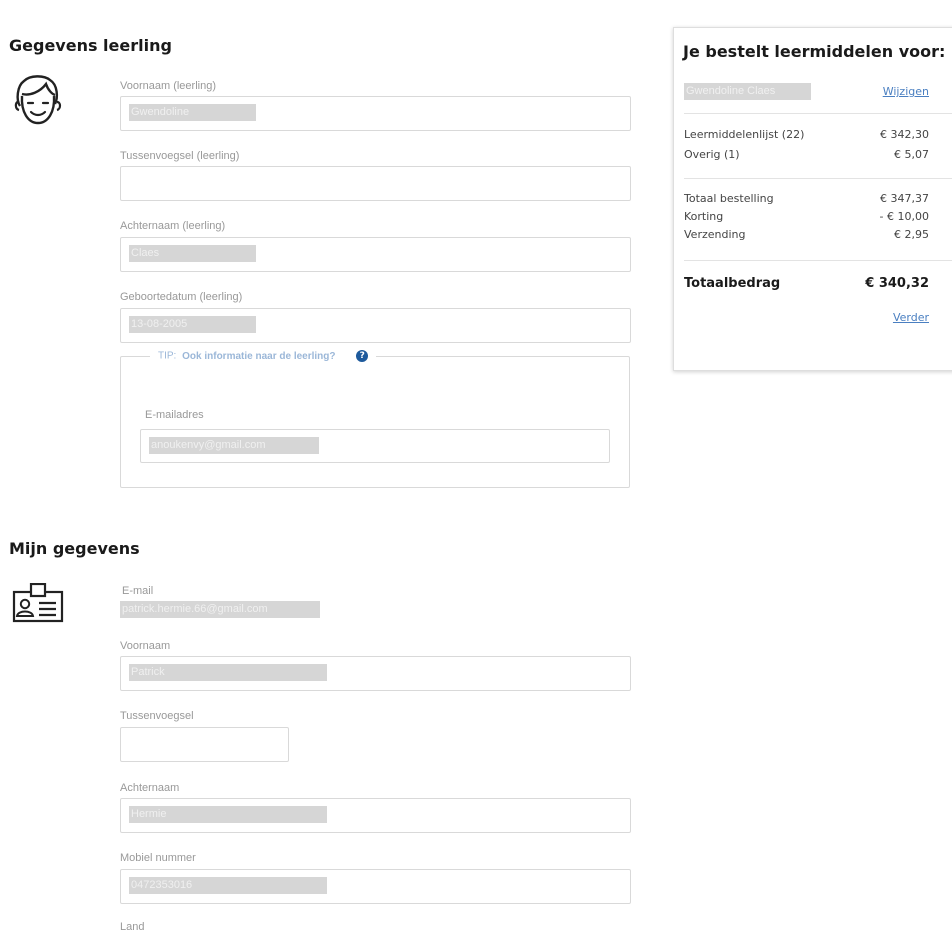 The width and height of the screenshot is (952, 933). Describe the element at coordinates (375, 422) in the screenshot. I see `tip-fieldset` at that location.